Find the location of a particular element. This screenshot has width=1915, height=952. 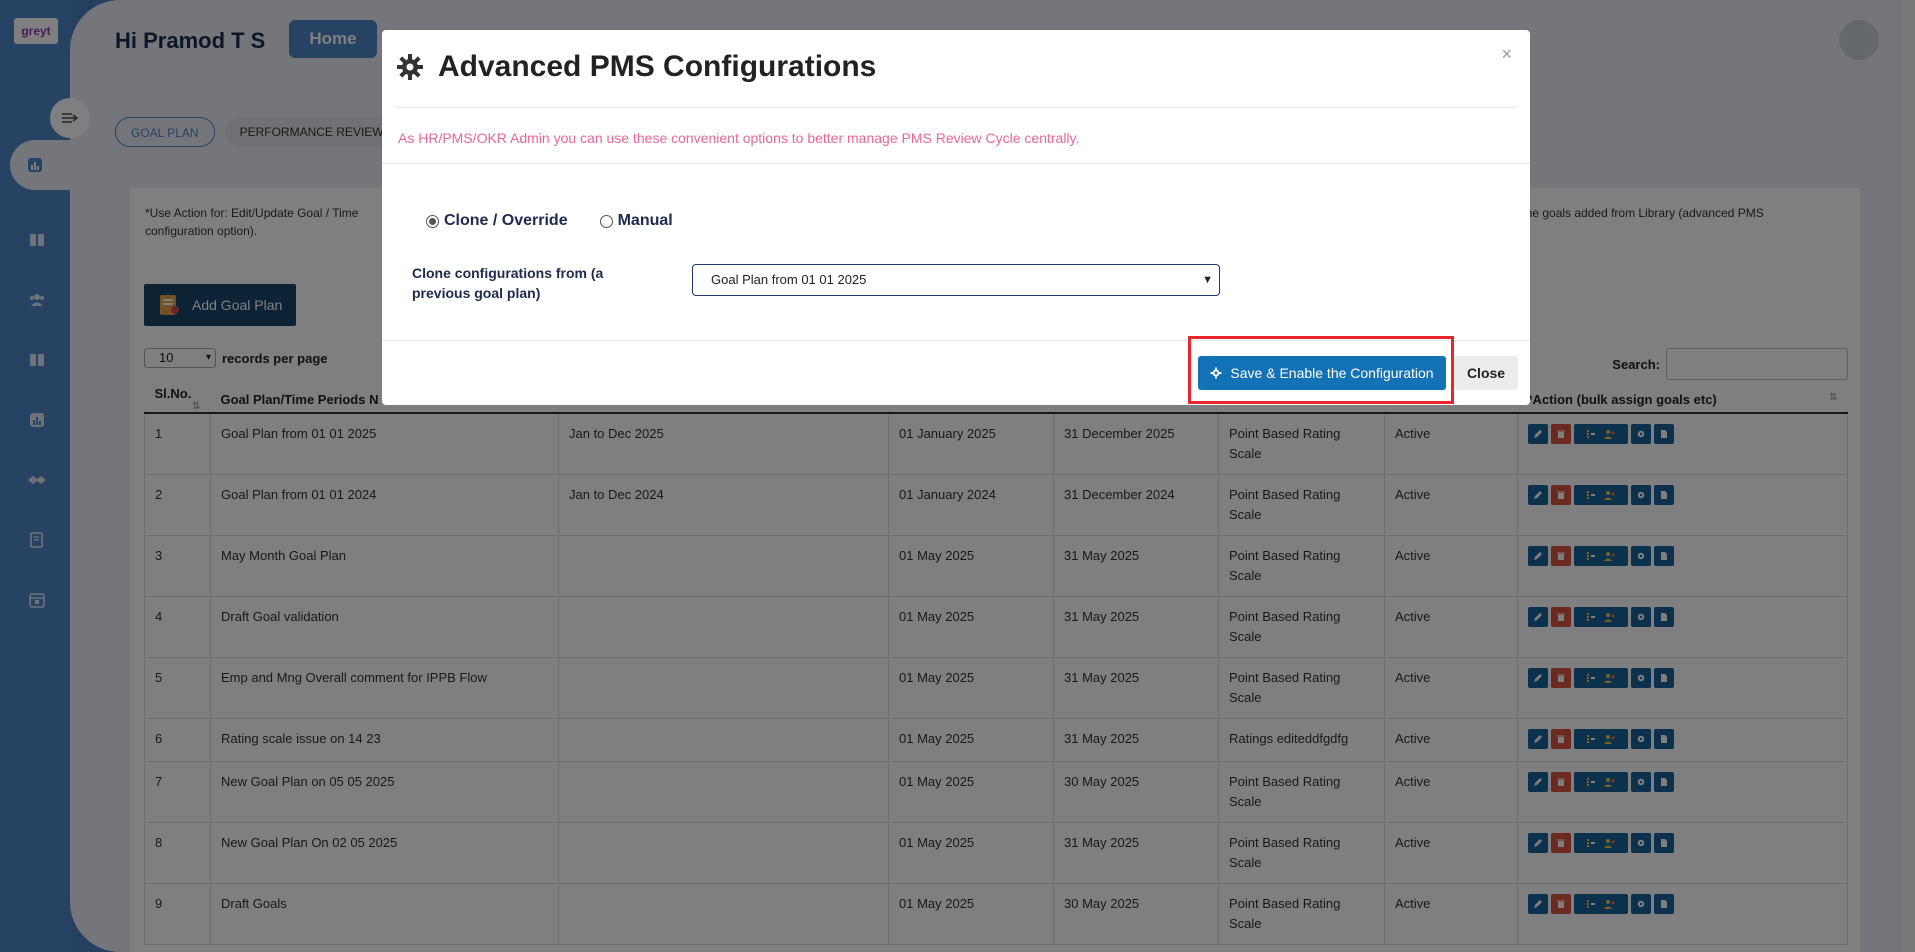

clone-from-select: Goal Plan from 01 01 2025 ▼ is located at coordinates (956, 280).